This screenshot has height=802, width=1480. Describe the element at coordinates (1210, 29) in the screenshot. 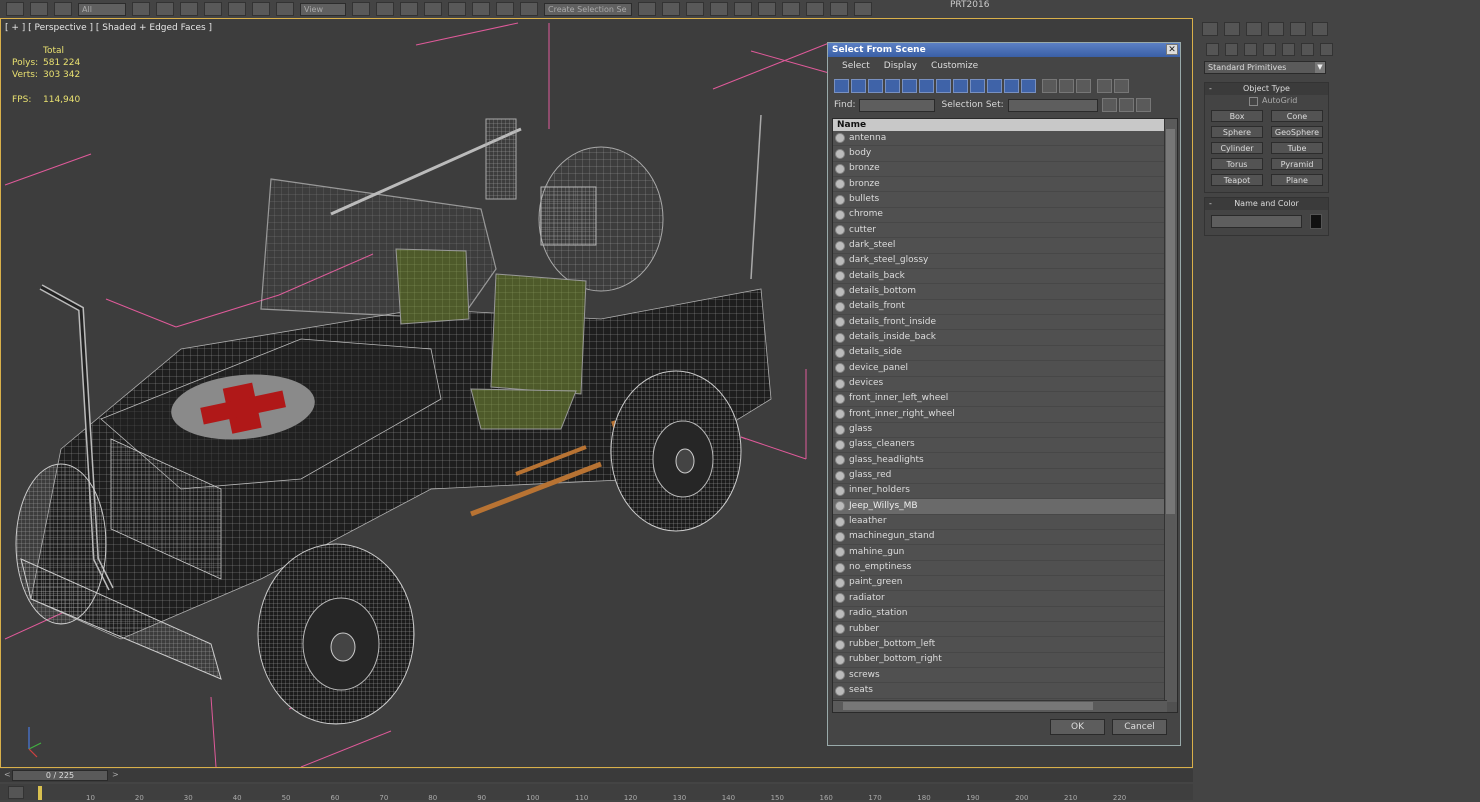

I see `create-tab-icon` at that location.